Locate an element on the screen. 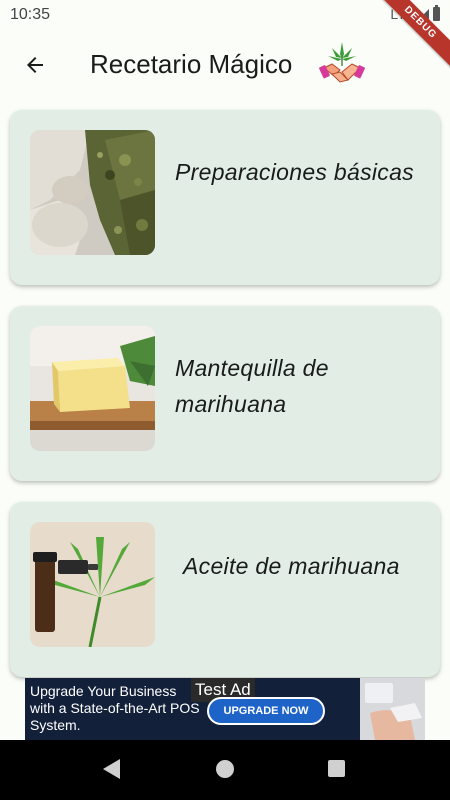  app-bar: Recetario Mágico is located at coordinates (225, 65).